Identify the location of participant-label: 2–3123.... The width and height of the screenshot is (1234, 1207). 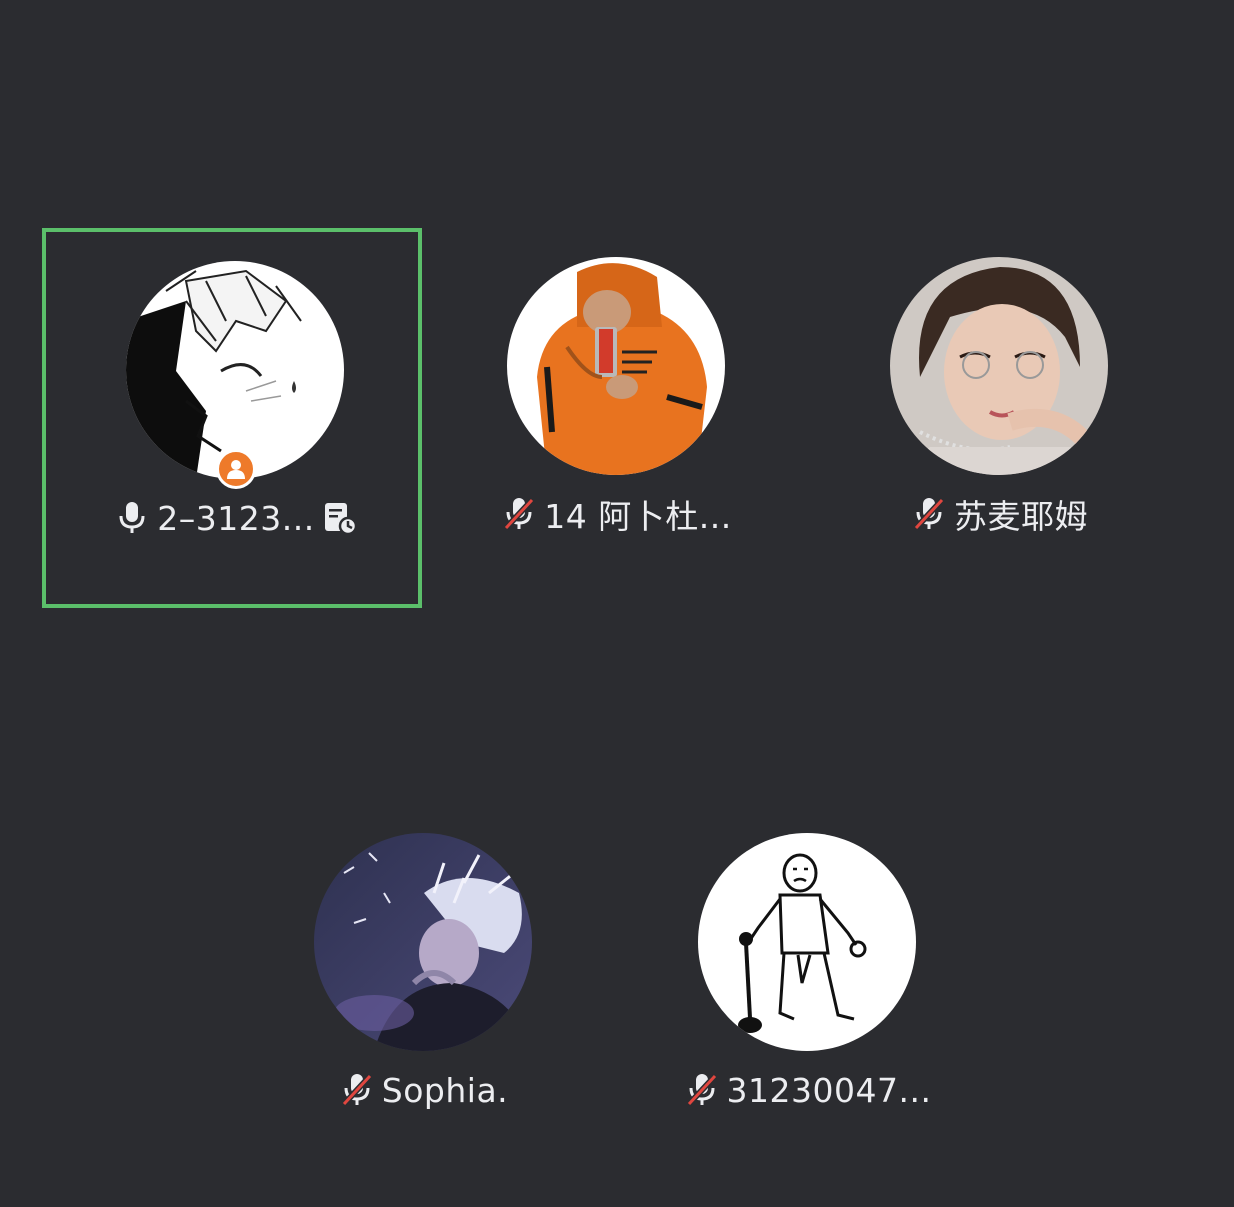
(236, 518).